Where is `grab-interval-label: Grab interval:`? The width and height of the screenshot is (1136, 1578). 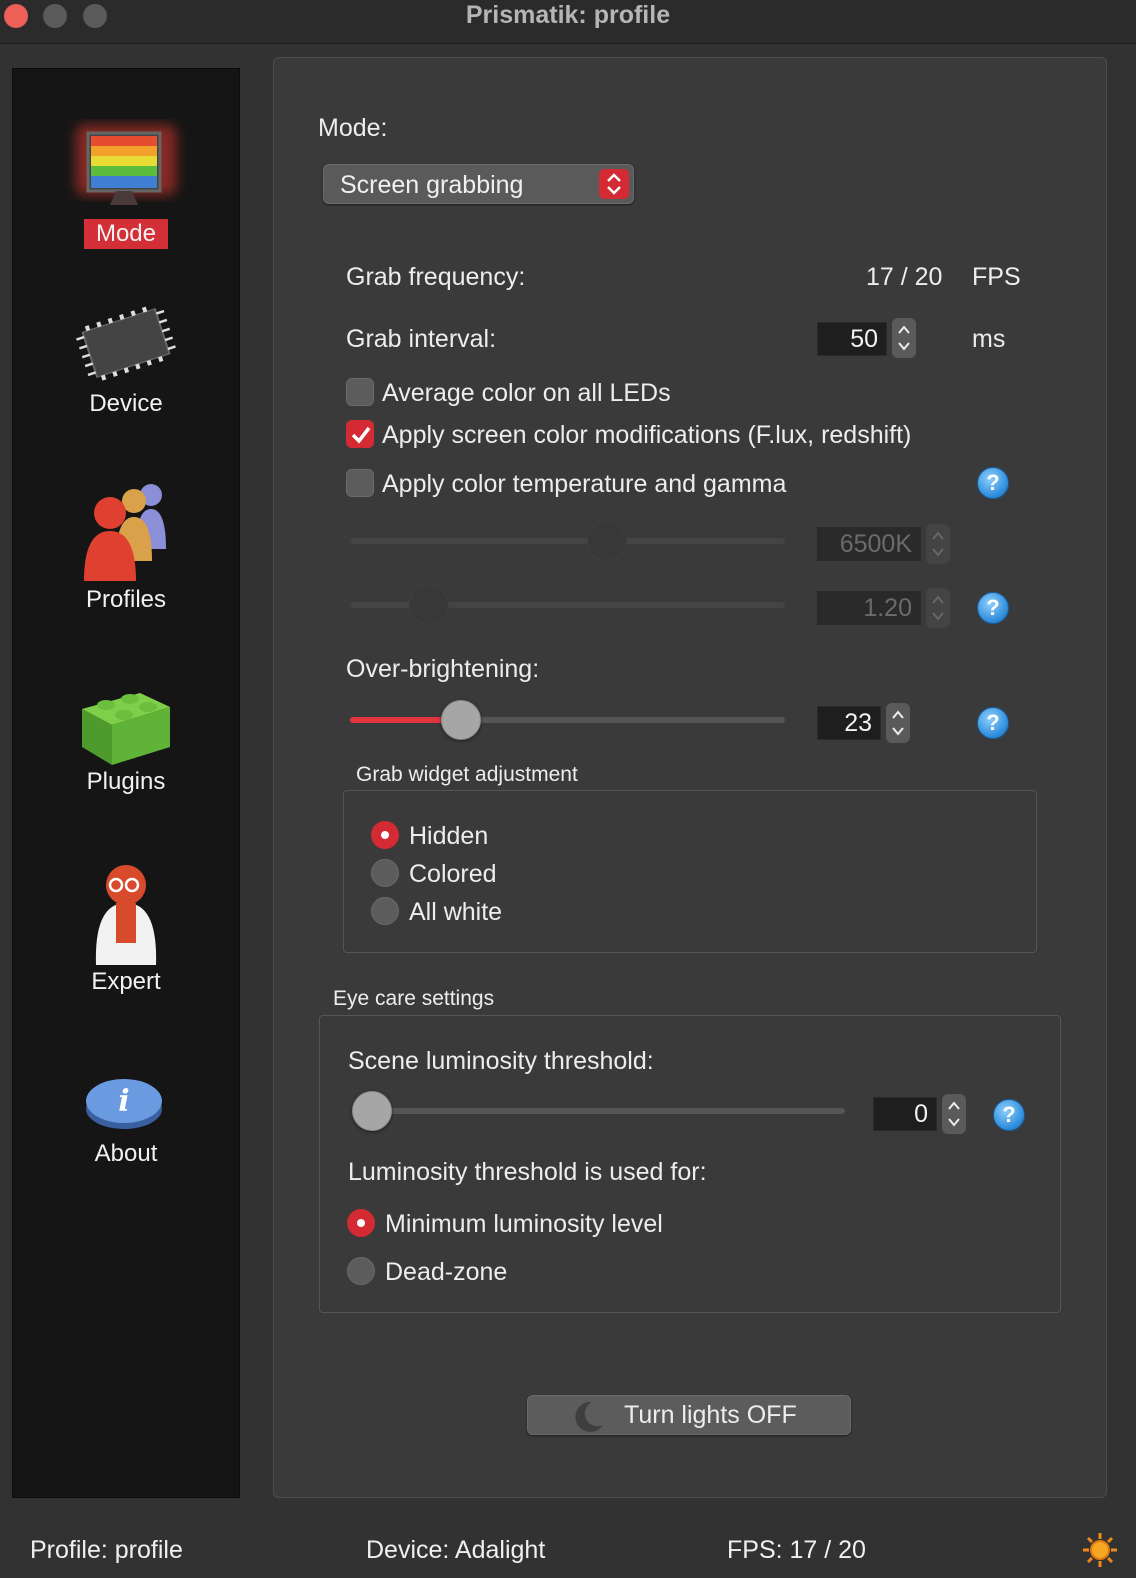 grab-interval-label: Grab interval: is located at coordinates (421, 339).